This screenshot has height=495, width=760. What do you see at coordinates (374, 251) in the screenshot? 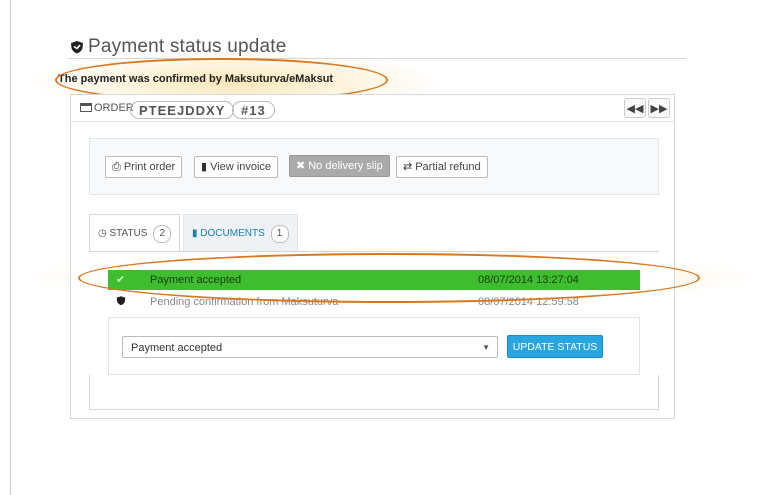
I see `tabs-divider` at bounding box center [374, 251].